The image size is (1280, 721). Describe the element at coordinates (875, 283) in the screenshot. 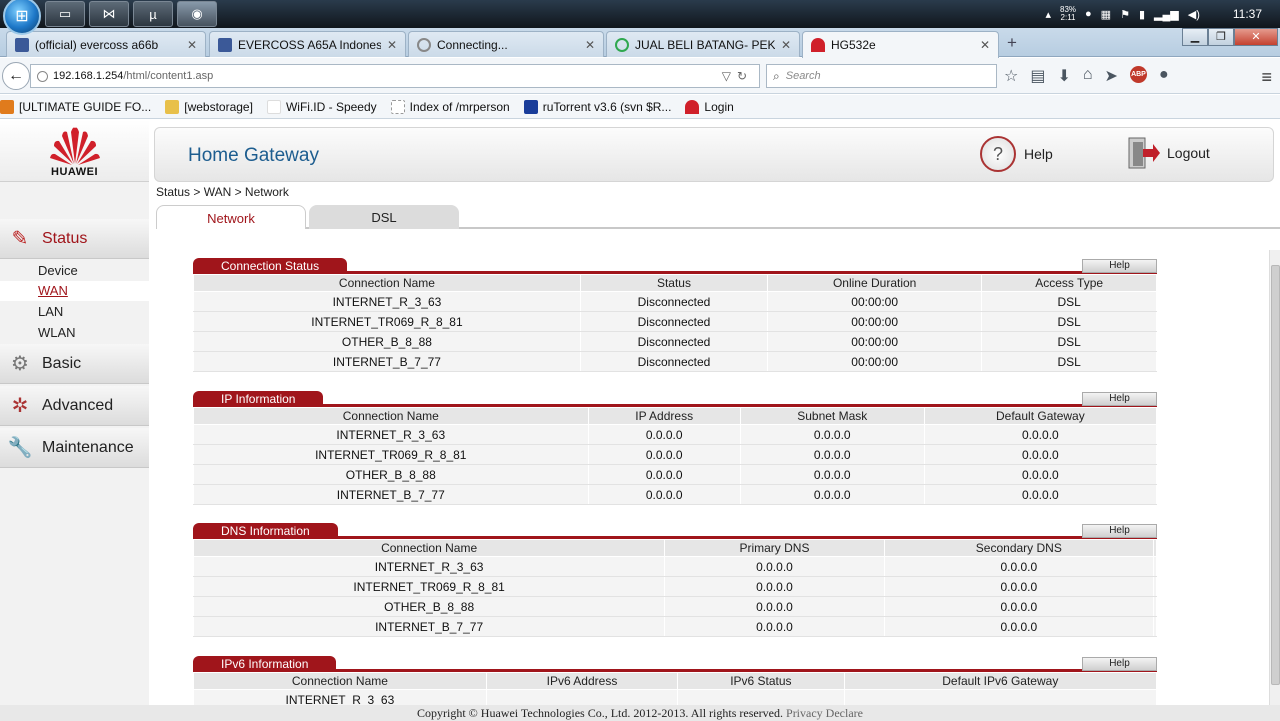

I see `column-header: Online Duration` at that location.